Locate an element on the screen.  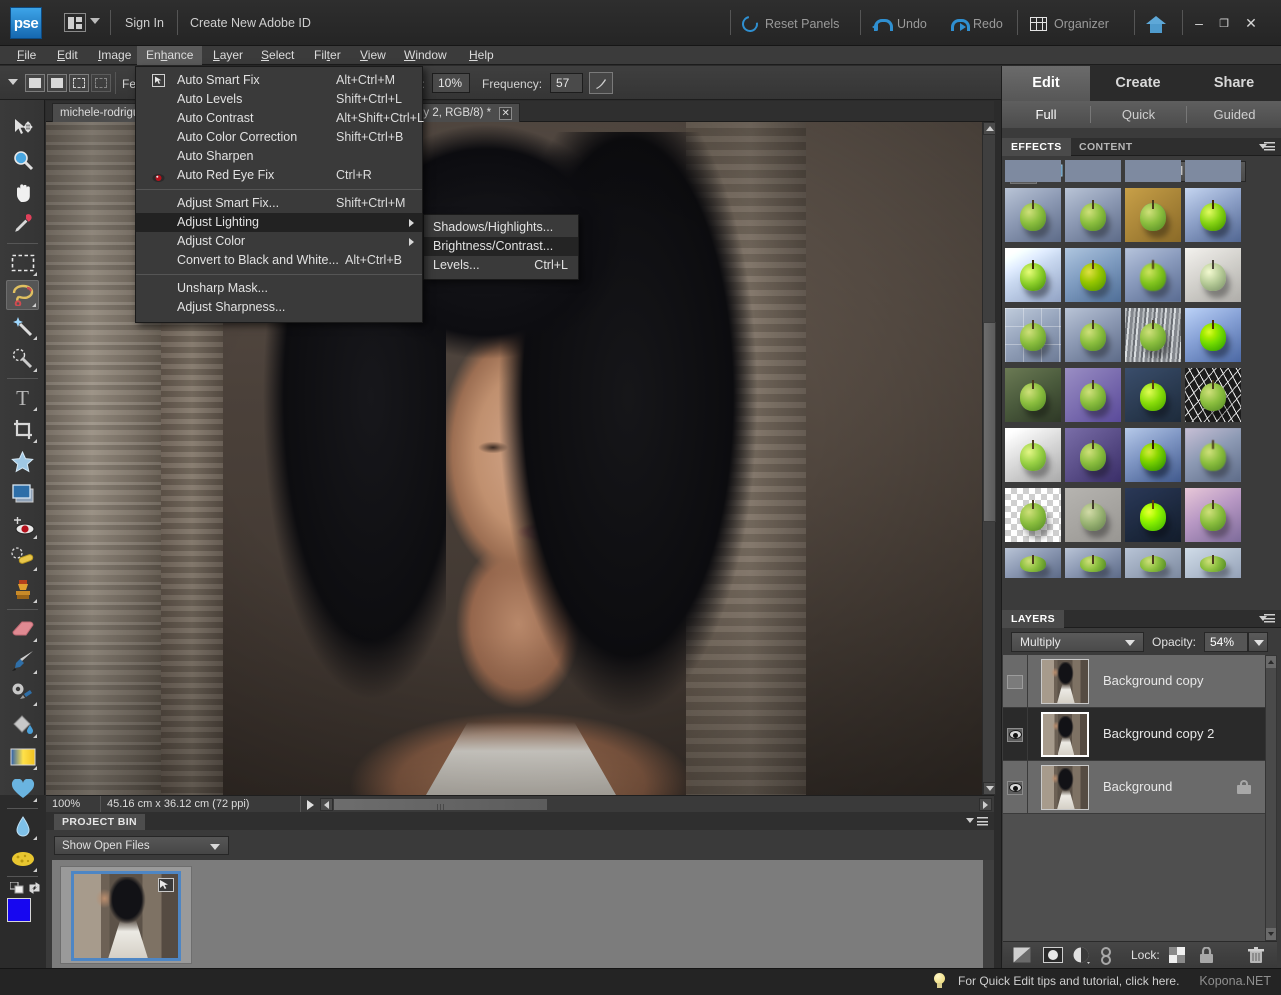
menu-item-auto-sharpen: Auto Sharpen is located at coordinates (279, 156).